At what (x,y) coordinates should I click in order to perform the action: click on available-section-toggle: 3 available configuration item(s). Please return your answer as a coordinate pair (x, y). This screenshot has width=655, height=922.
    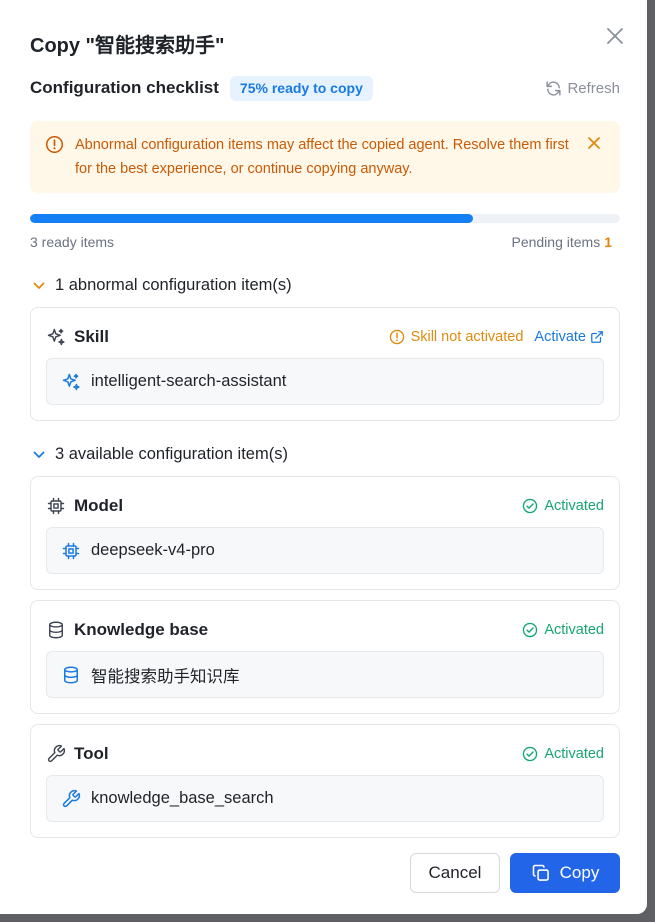
    Looking at the image, I should click on (160, 454).